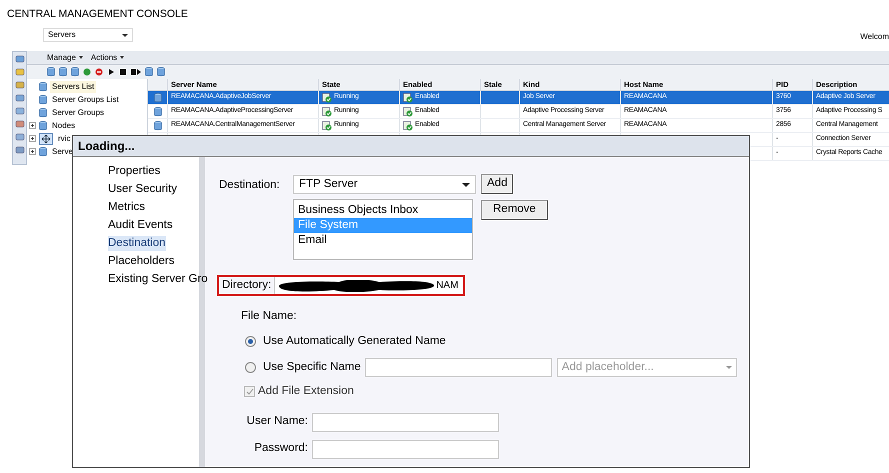 This screenshot has width=889, height=473. I want to click on password-field, so click(405, 449).